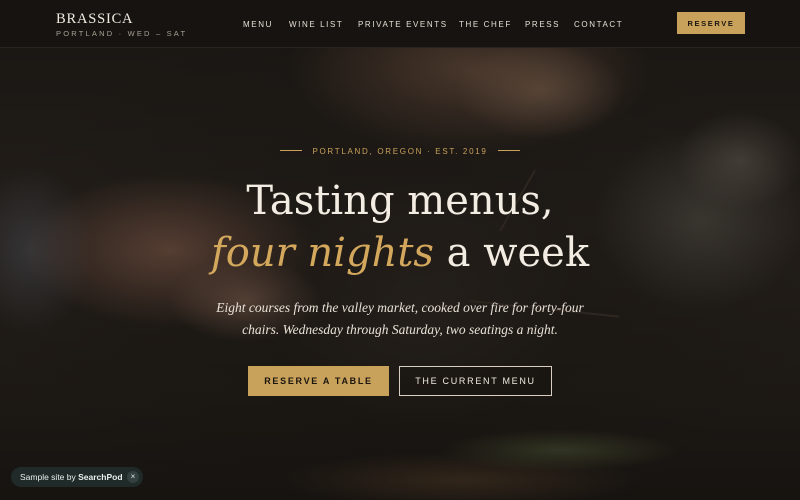  I want to click on hero-headline-line2: four nights a week, so click(400, 253).